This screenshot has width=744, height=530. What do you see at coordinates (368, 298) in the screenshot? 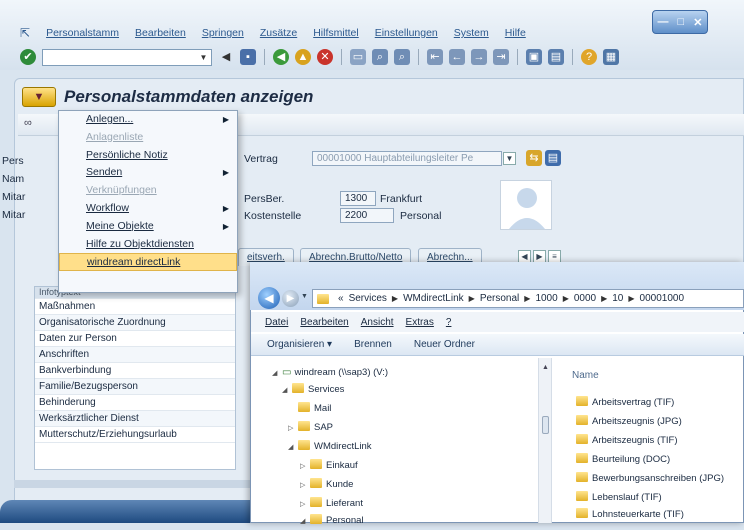
I see `breadcrumb-services: Services` at bounding box center [368, 298].